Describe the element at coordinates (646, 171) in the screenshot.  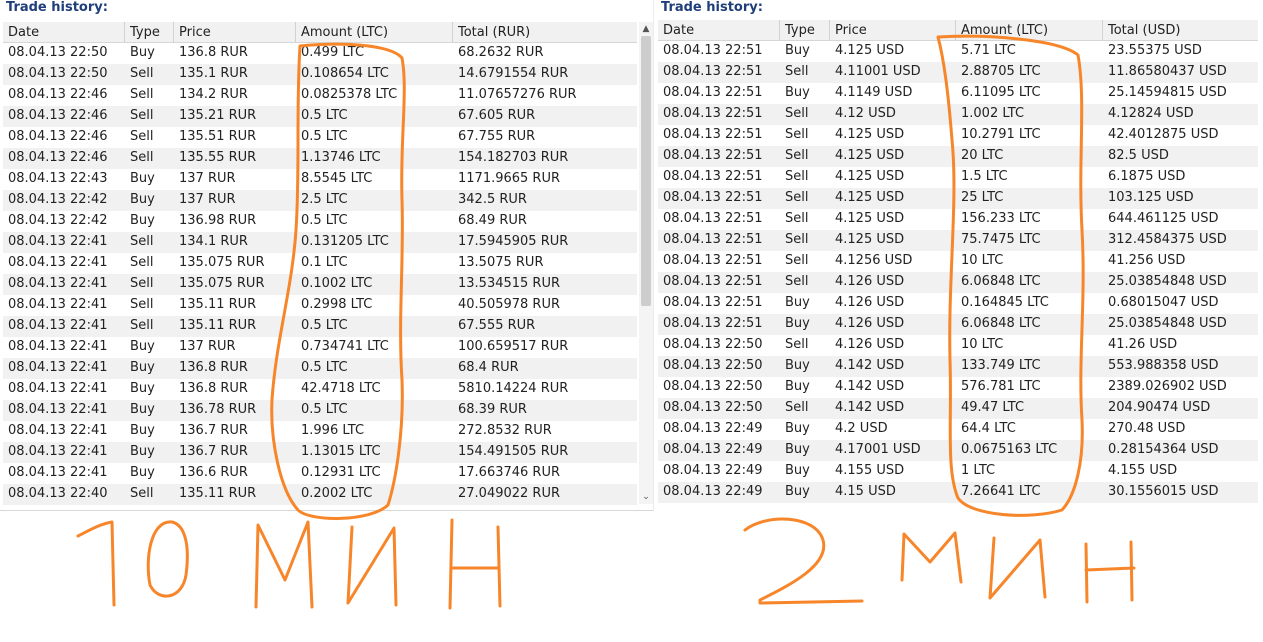
I see `scroll-thumb` at that location.